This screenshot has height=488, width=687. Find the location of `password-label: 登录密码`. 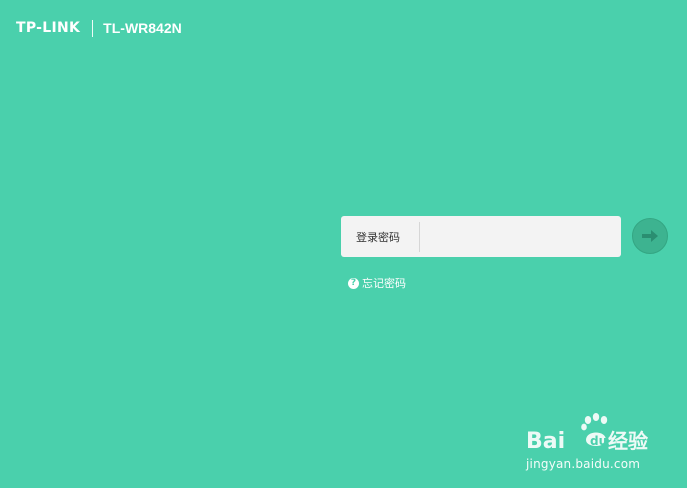

password-label: 登录密码 is located at coordinates (378, 237).